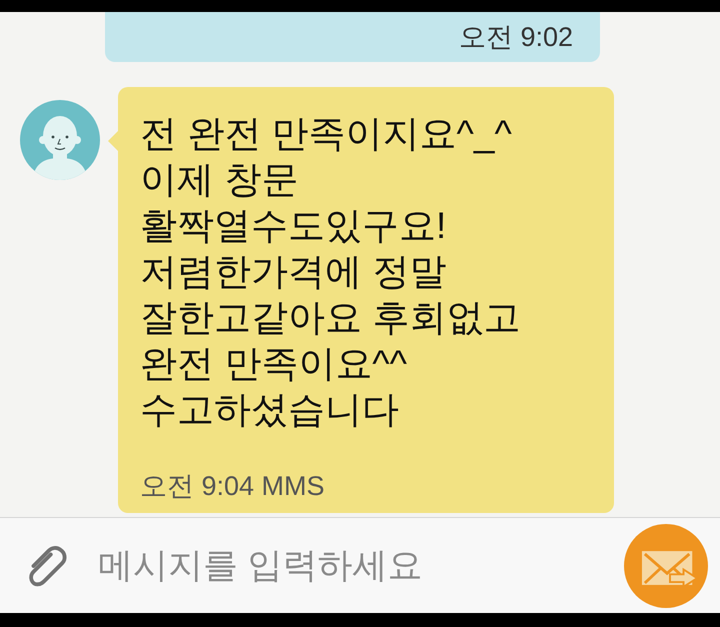  Describe the element at coordinates (515, 37) in the screenshot. I see `message-time: 오전 9:02` at that location.